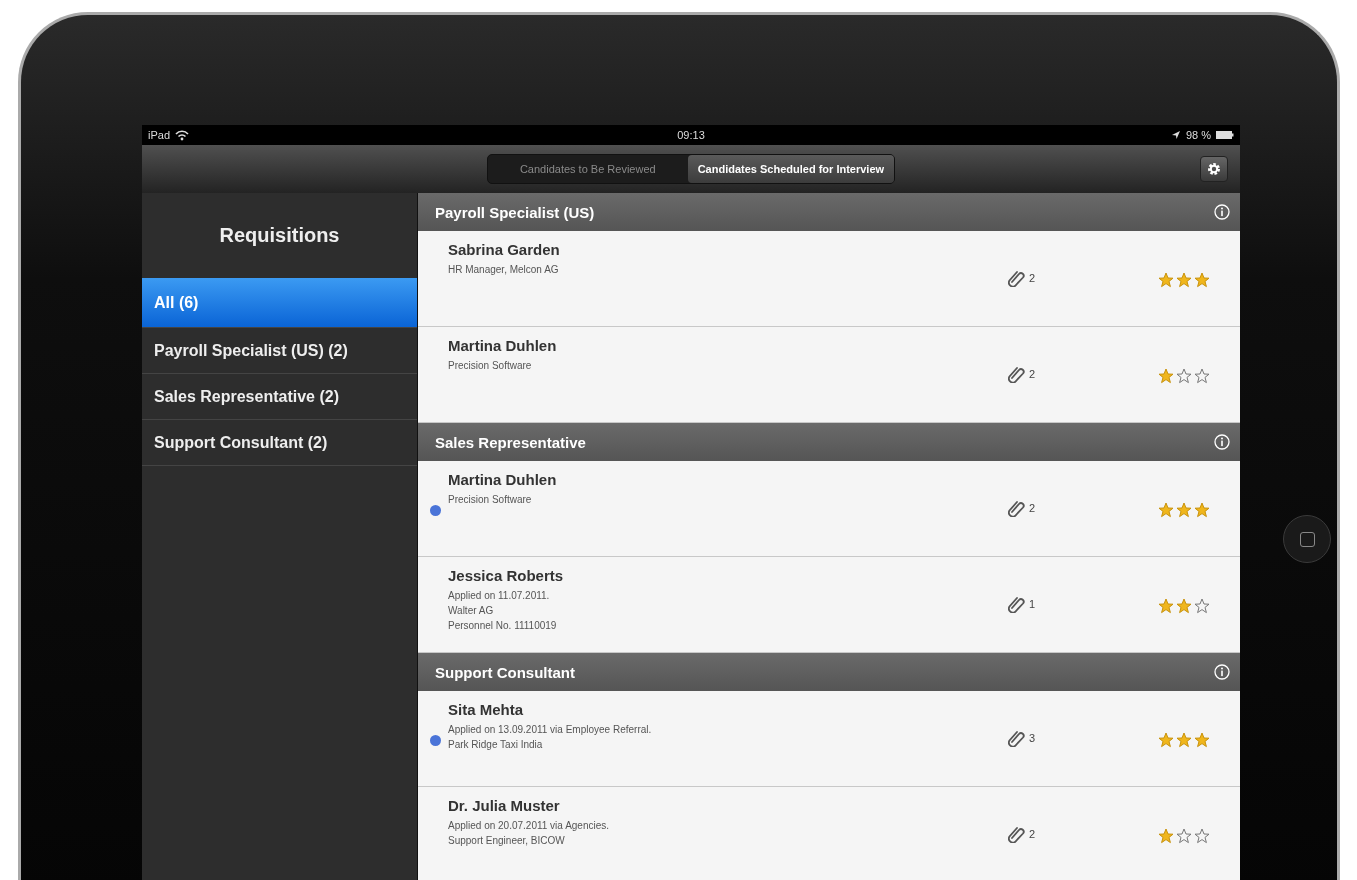  What do you see at coordinates (1032, 604) in the screenshot?
I see `attachment-count: 1` at bounding box center [1032, 604].